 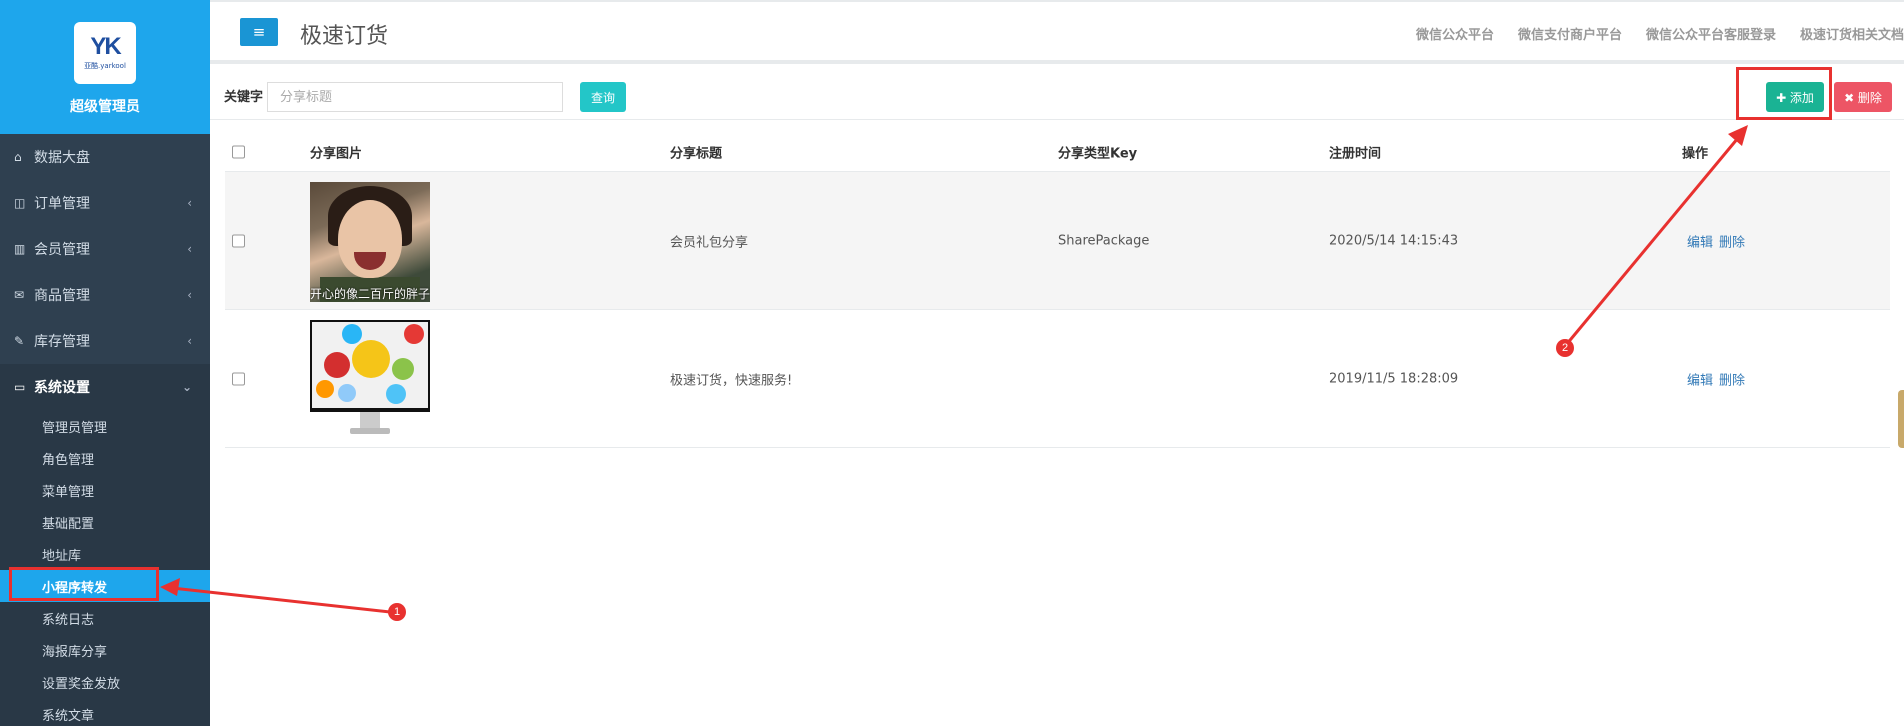 I want to click on profile-header: YK 亚酷.yarkool 超级管理员, so click(x=105, y=67).